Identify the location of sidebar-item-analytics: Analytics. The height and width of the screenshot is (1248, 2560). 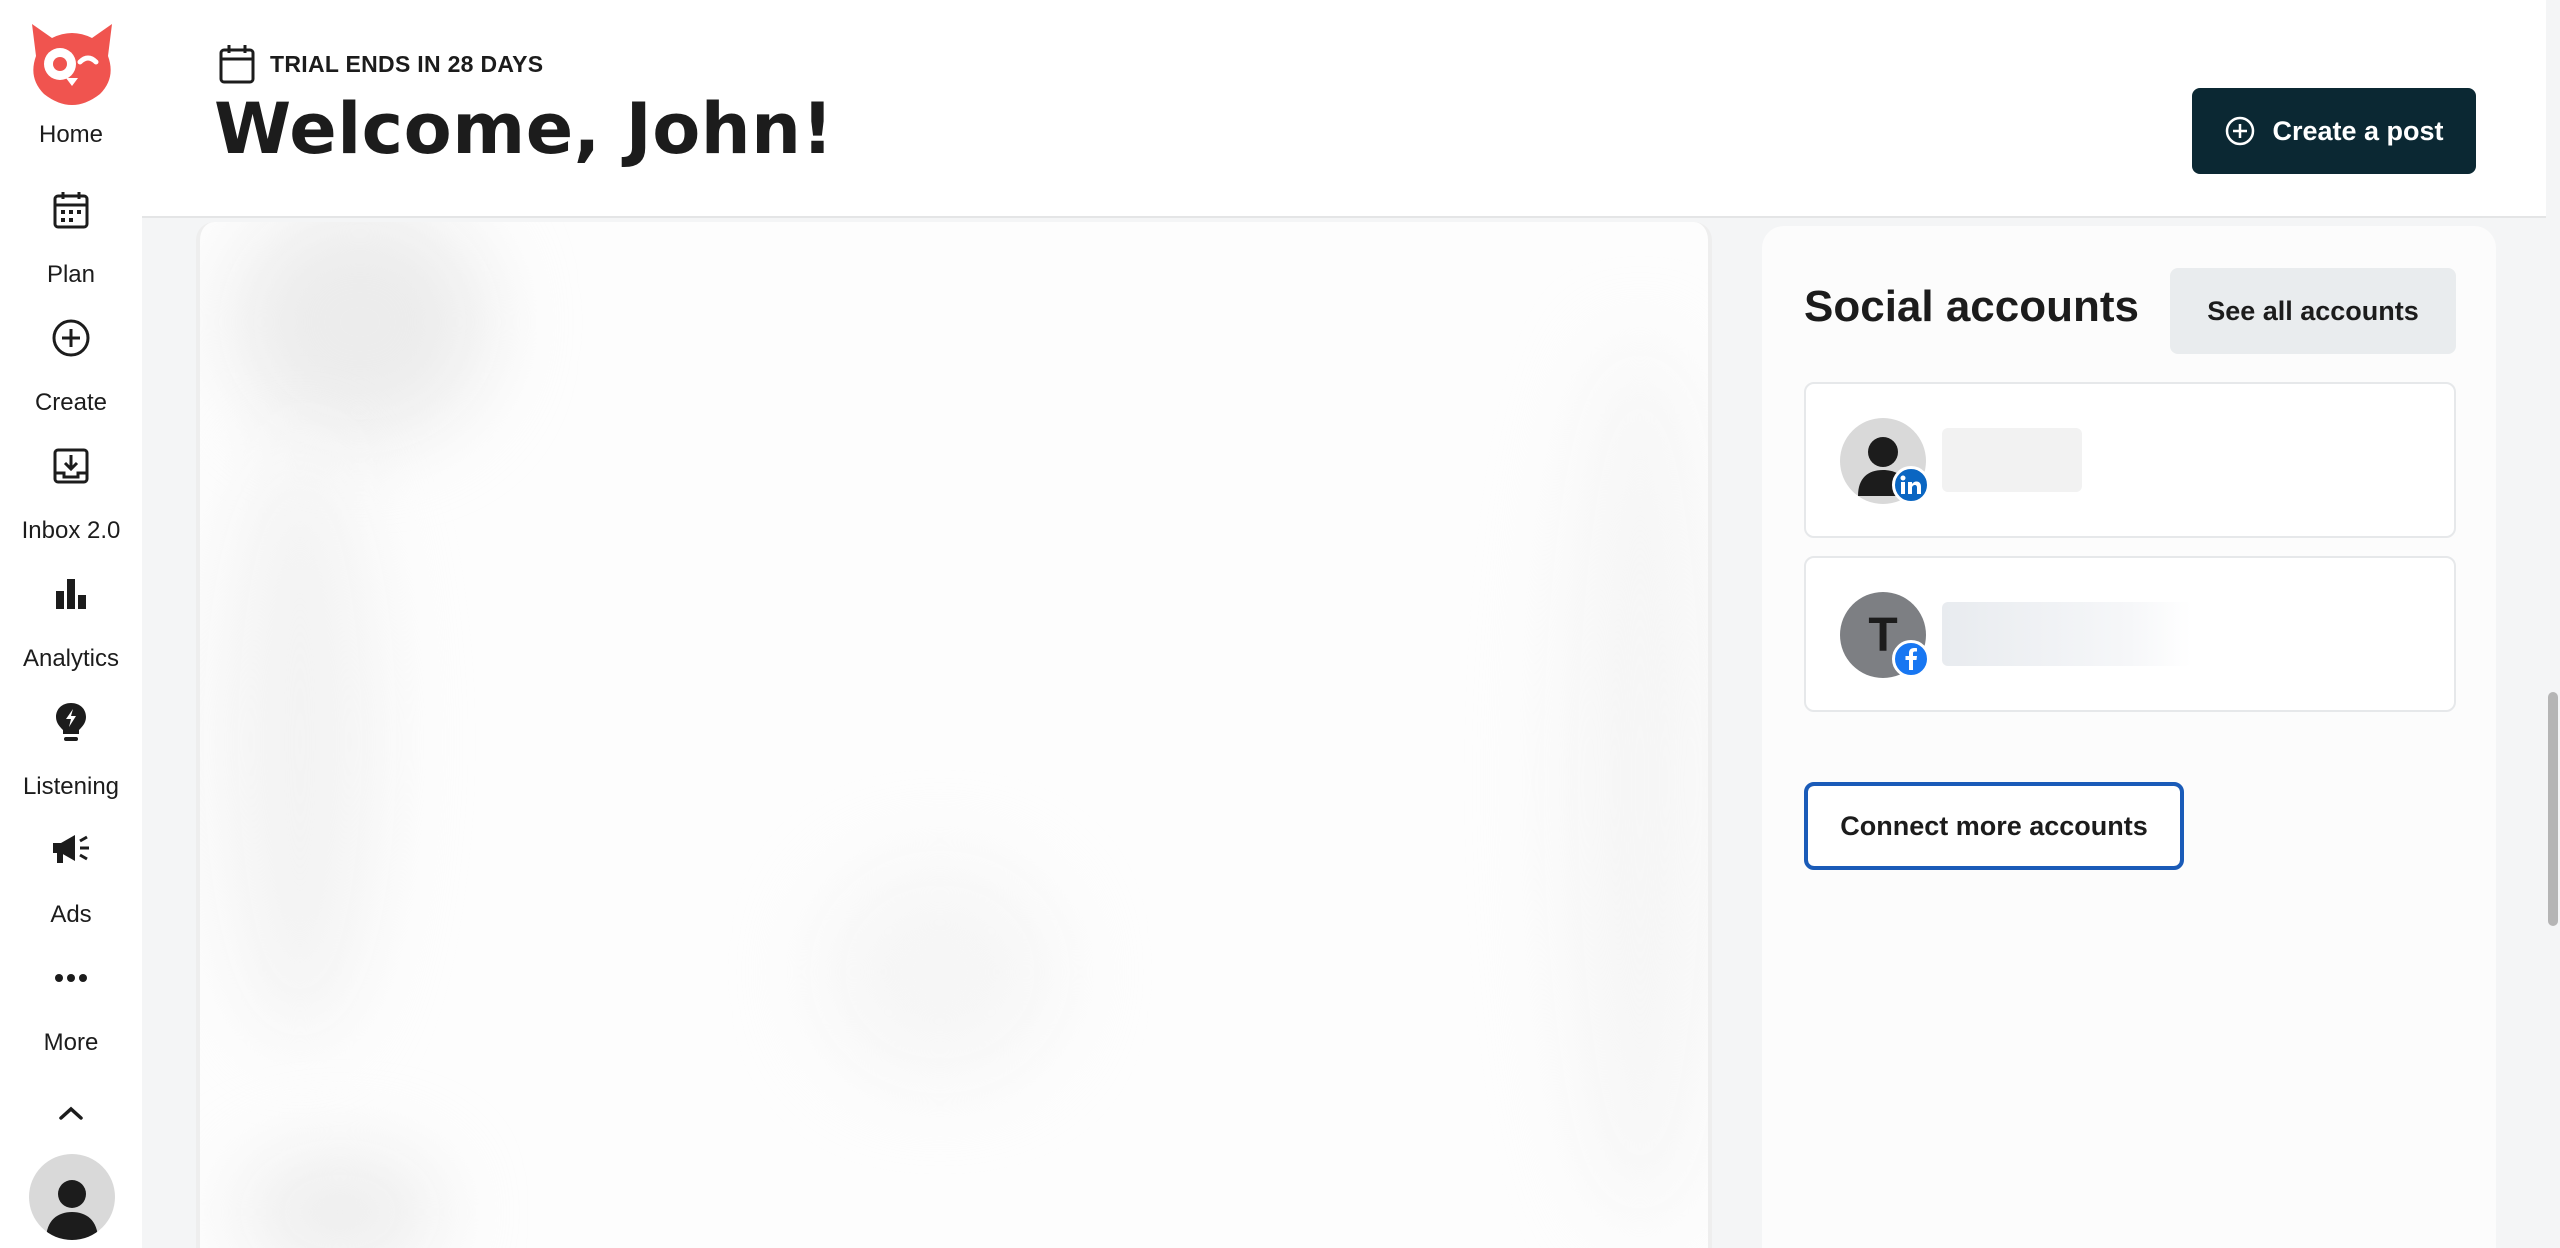
(71, 634).